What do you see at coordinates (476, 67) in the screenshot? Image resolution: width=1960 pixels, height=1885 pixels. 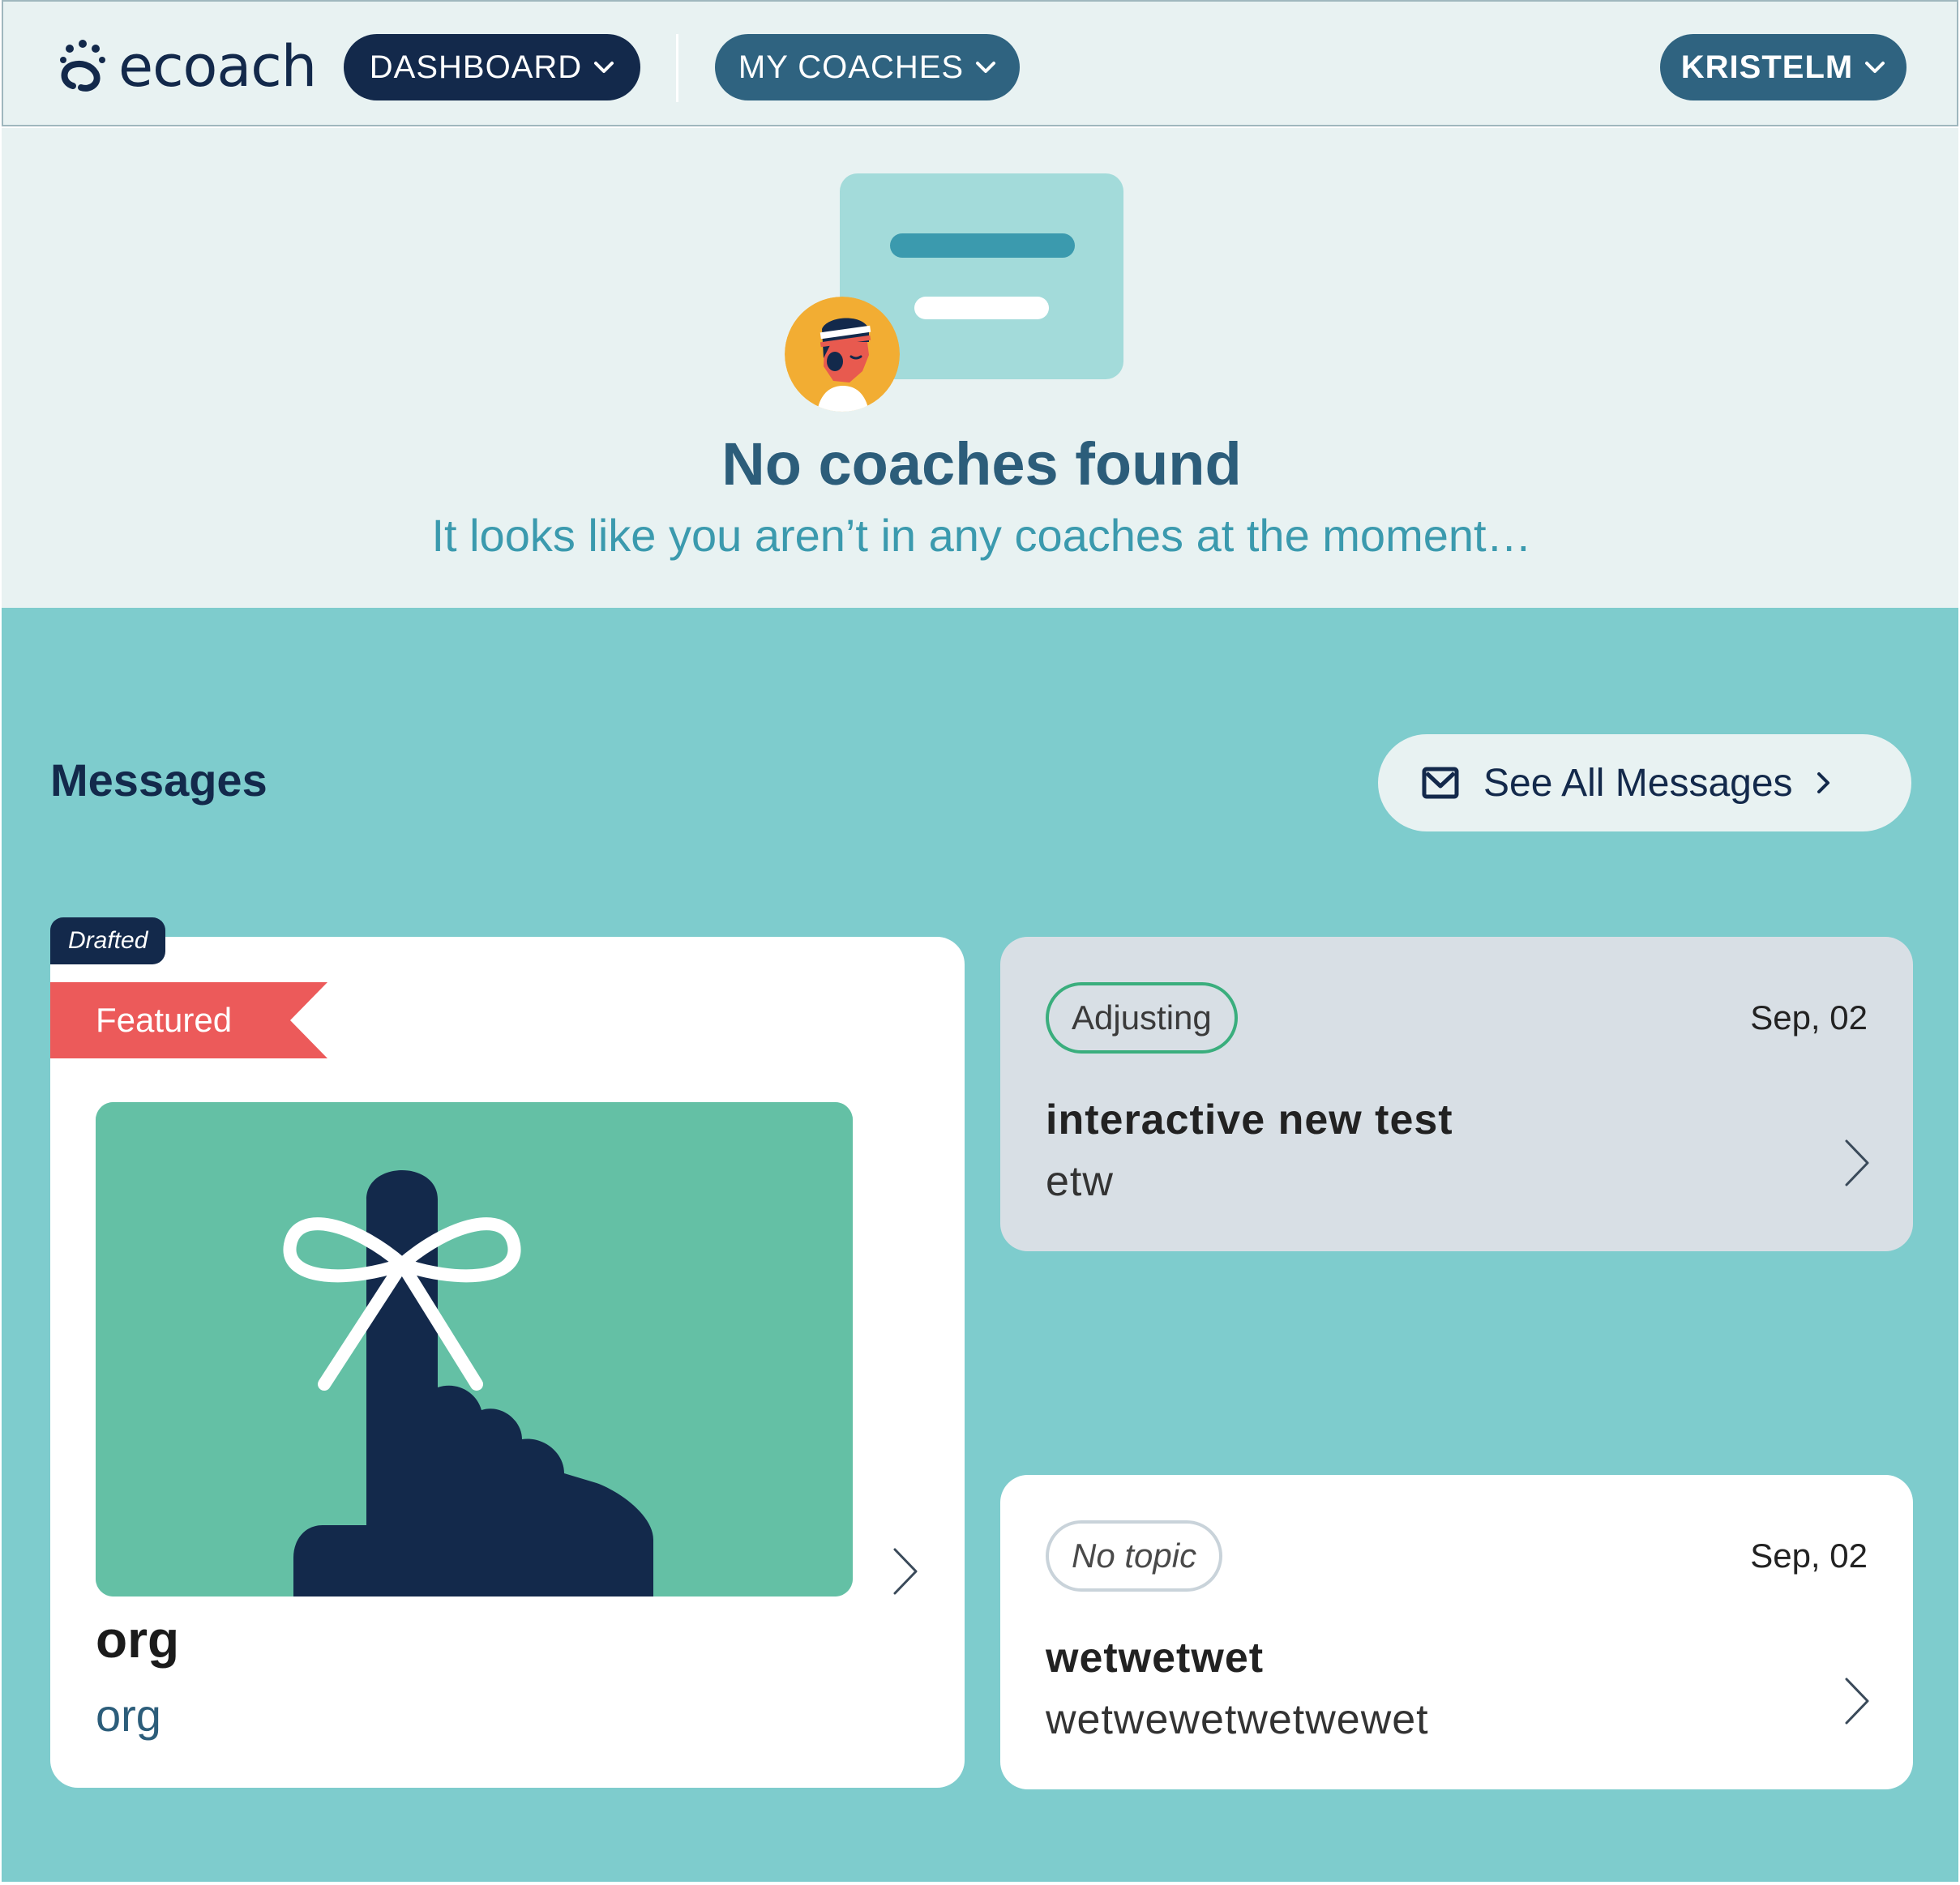 I see `dashboard-menu-label: DASHBOARD` at bounding box center [476, 67].